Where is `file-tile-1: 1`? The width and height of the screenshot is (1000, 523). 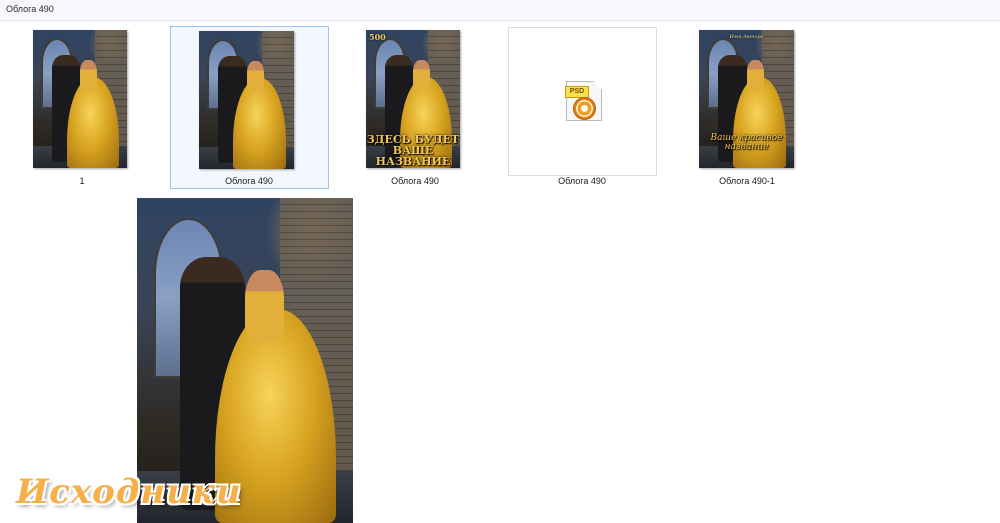
file-tile-1: 1 is located at coordinates (82, 107).